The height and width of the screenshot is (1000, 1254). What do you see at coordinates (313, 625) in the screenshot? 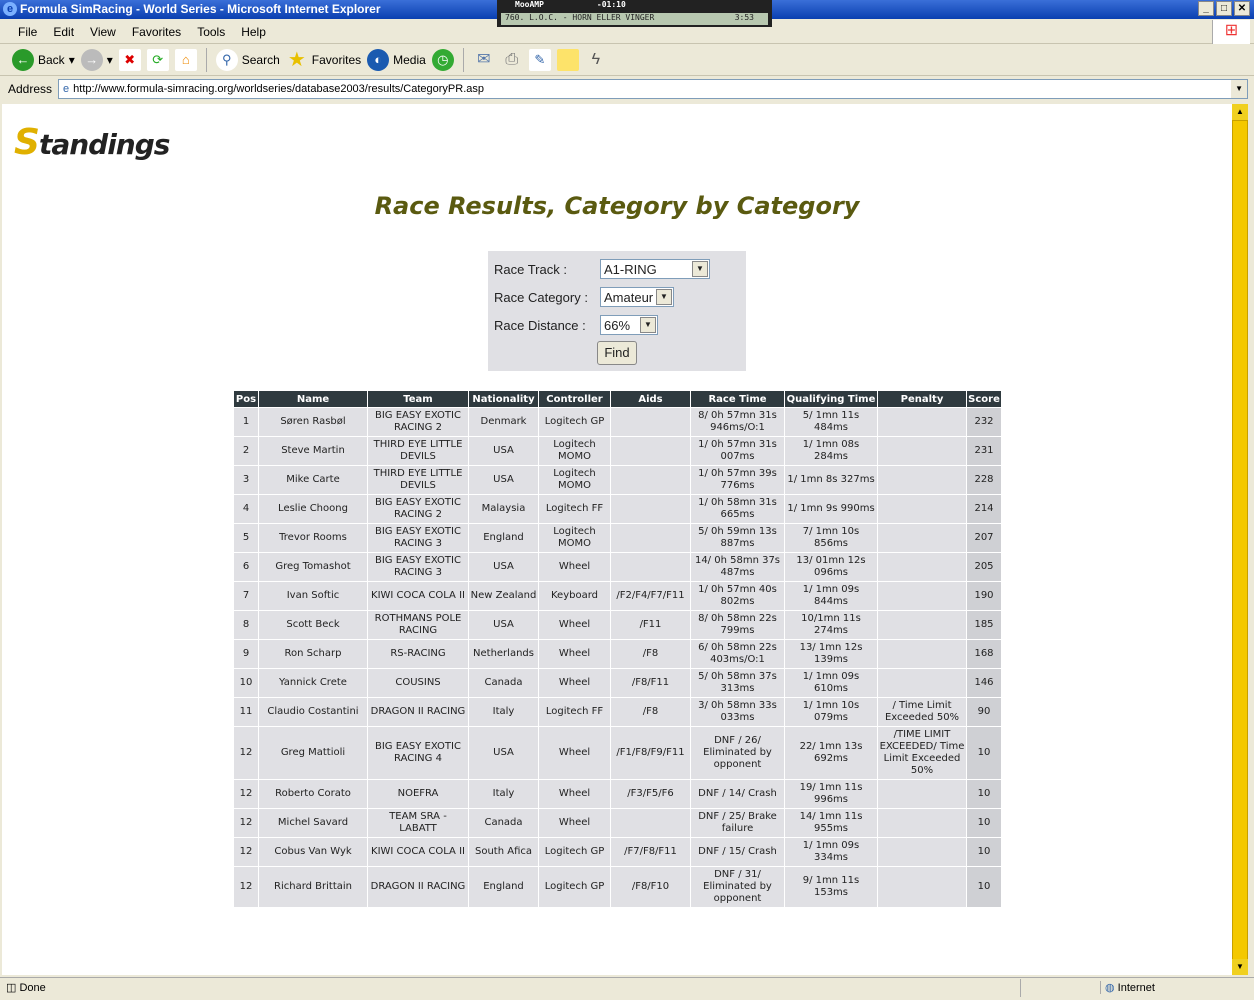
I see `cell-name: Scott Beck` at bounding box center [313, 625].